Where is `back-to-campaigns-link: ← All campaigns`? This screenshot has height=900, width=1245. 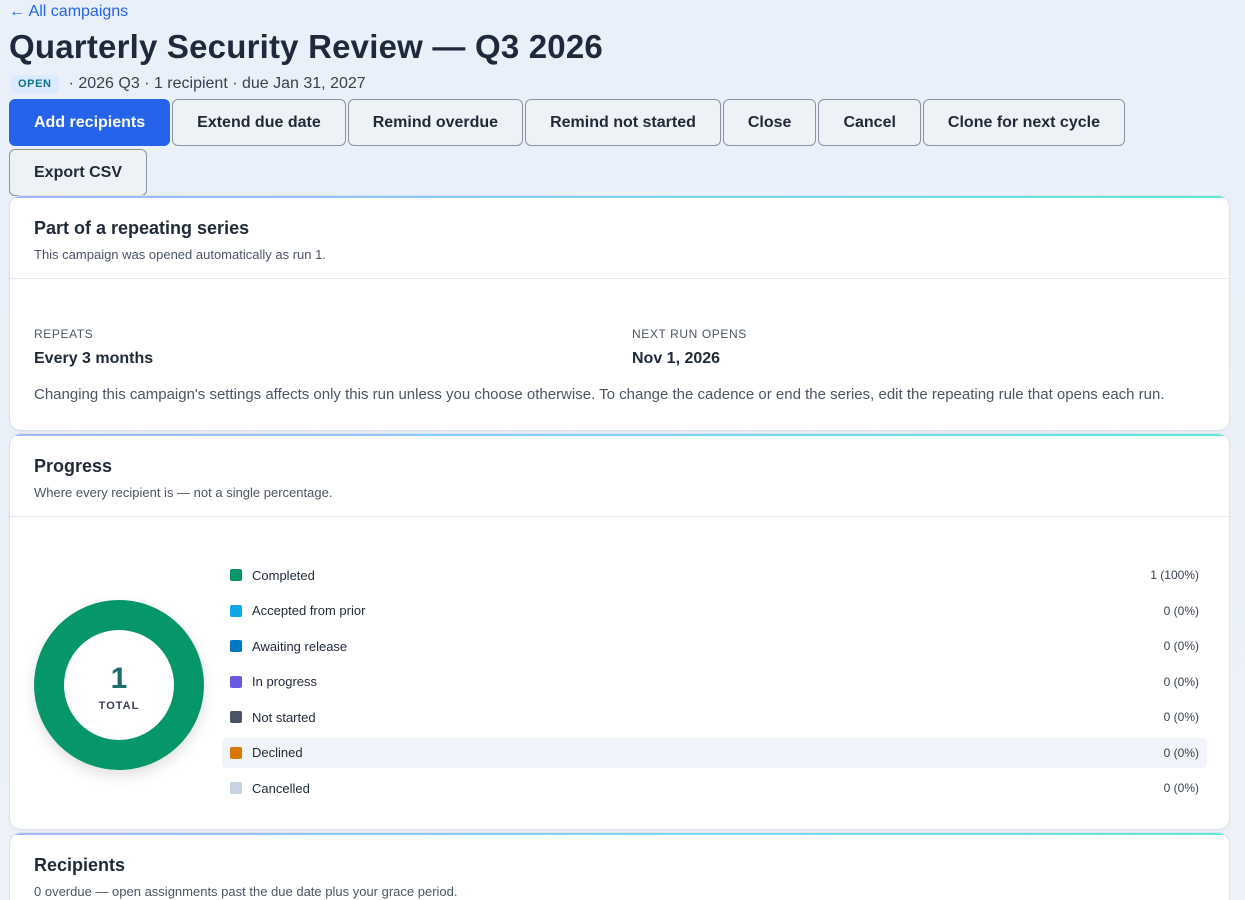
back-to-campaigns-link: ← All campaigns is located at coordinates (68, 12).